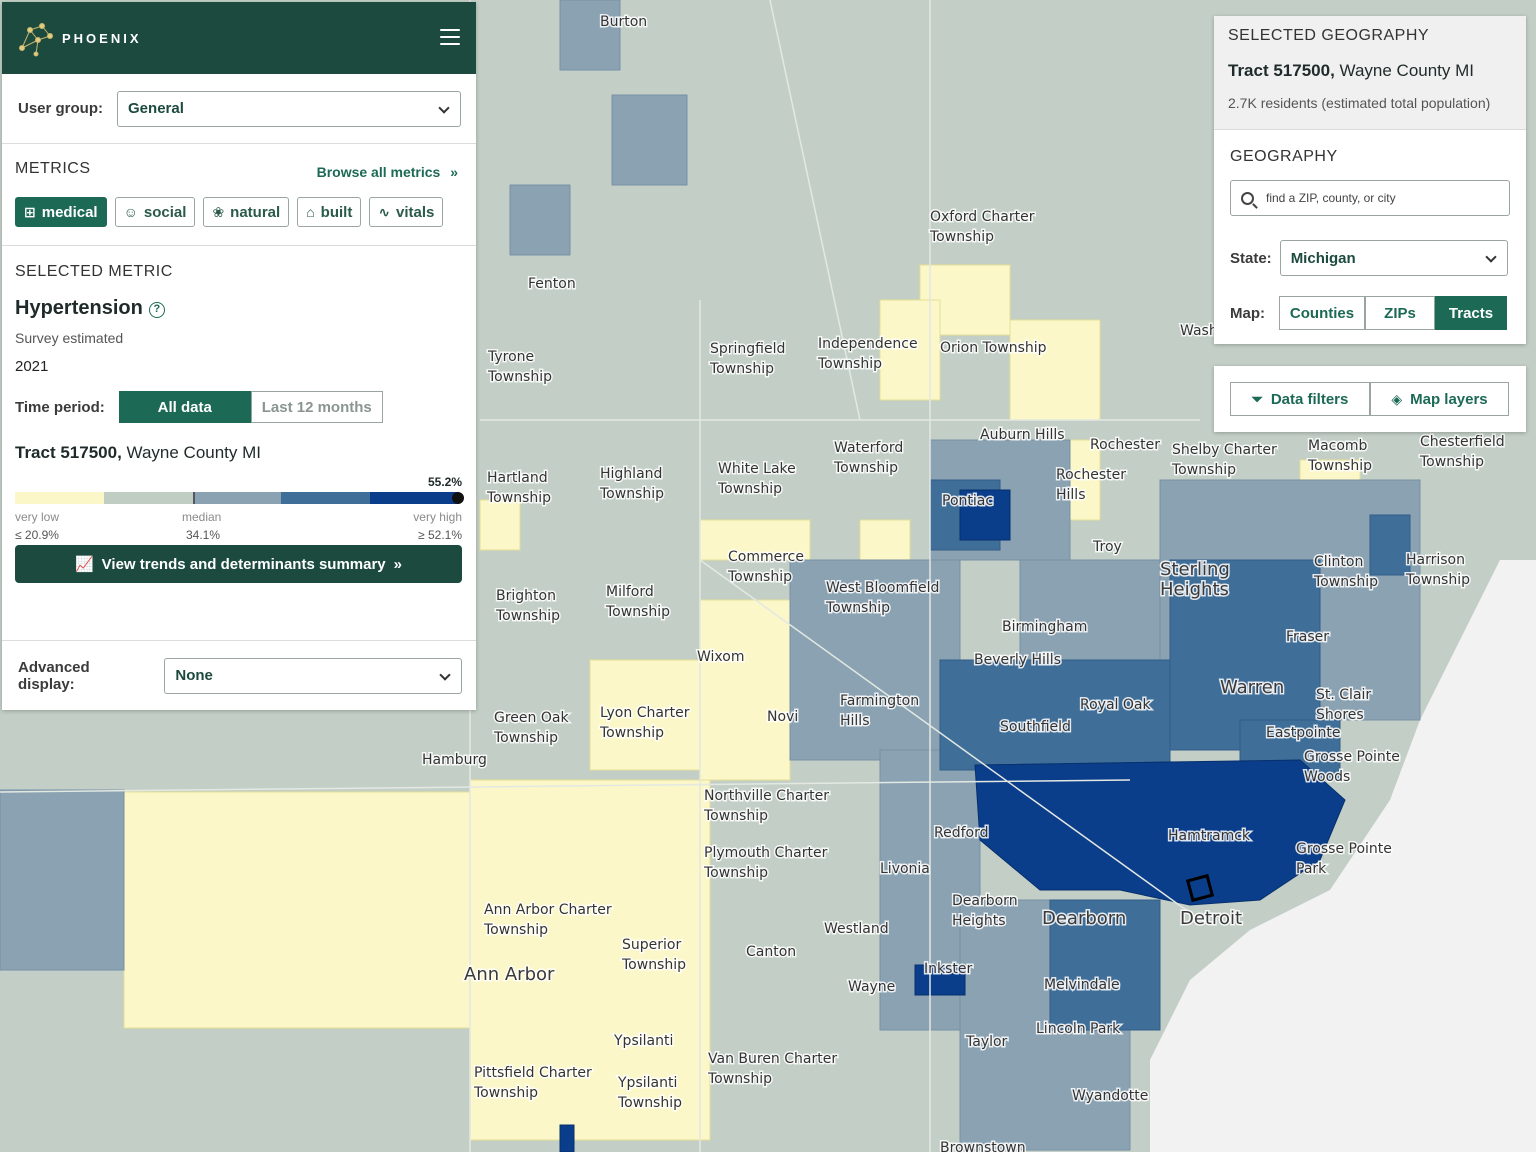  What do you see at coordinates (69, 338) in the screenshot?
I see `metric-source: Survey estimated` at bounding box center [69, 338].